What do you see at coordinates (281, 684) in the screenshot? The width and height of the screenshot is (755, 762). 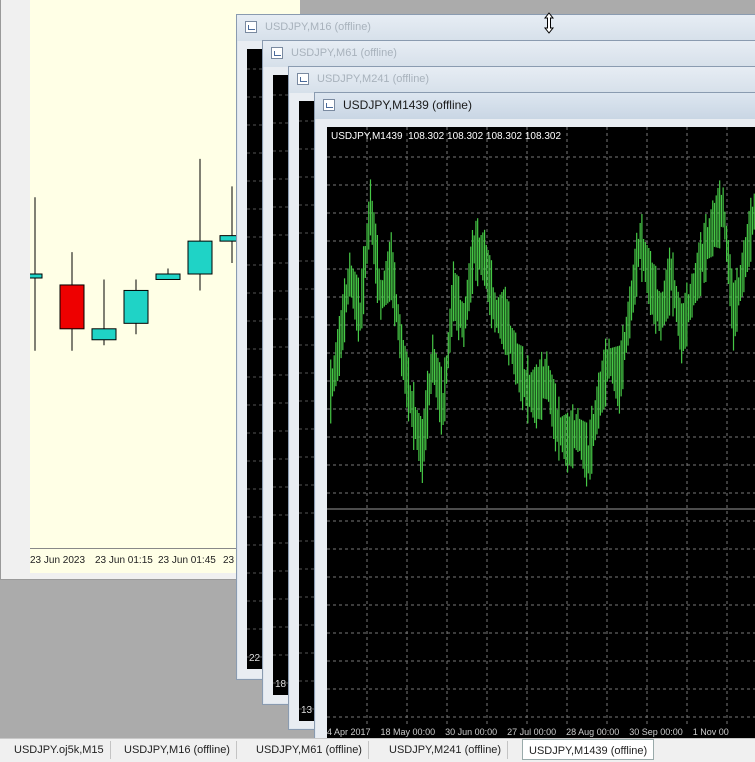 I see `time-tick: 18` at bounding box center [281, 684].